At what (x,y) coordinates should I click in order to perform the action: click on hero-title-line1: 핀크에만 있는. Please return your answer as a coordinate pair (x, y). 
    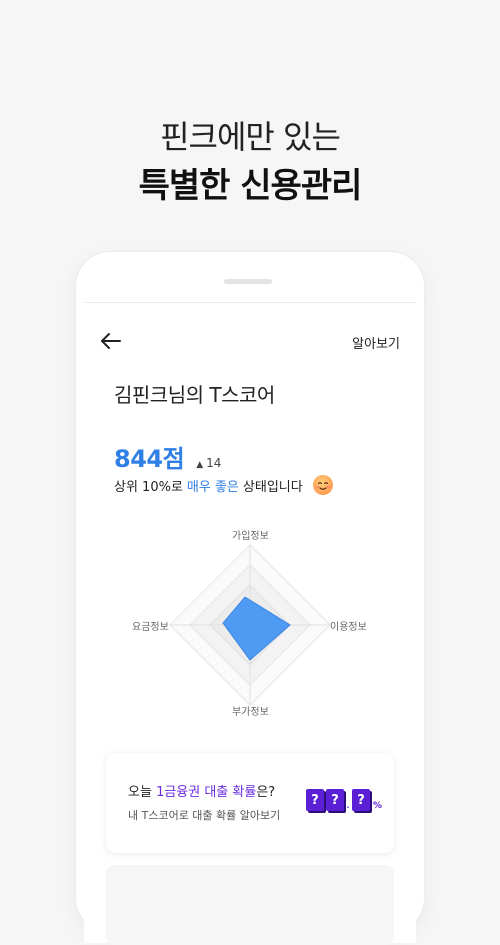
    Looking at the image, I should click on (250, 137).